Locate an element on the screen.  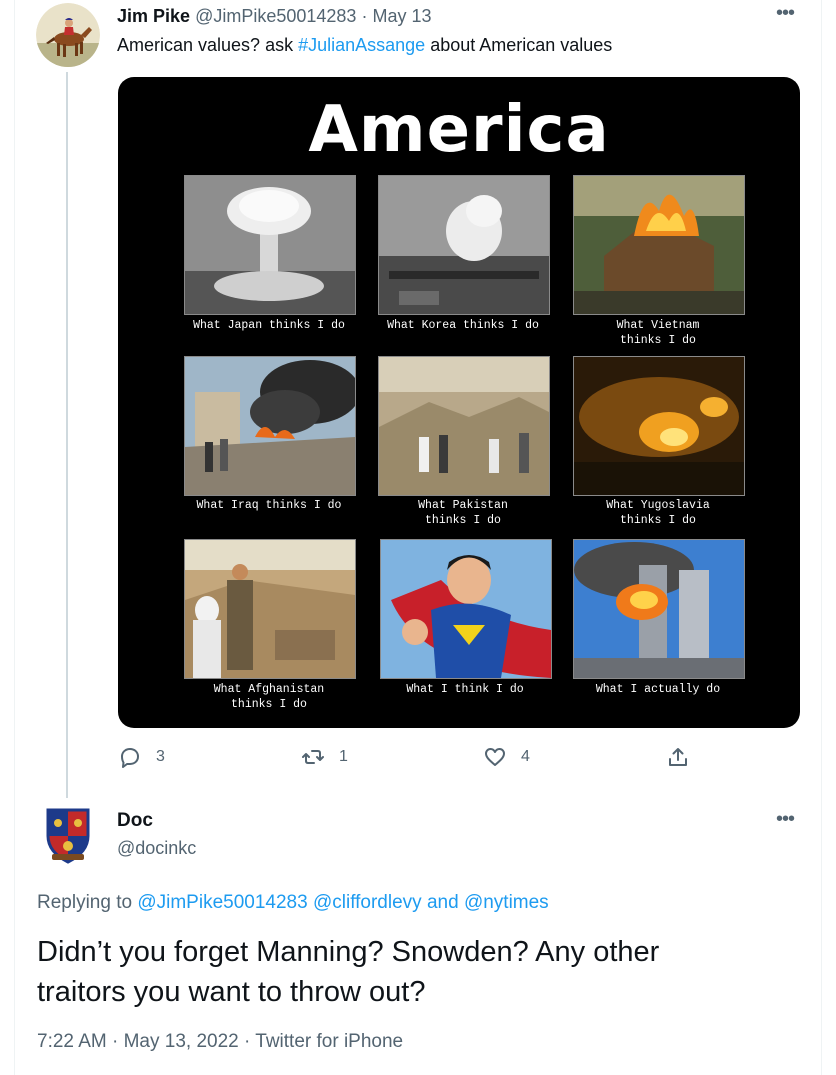
tweet-date: May 13 is located at coordinates (401, 16).